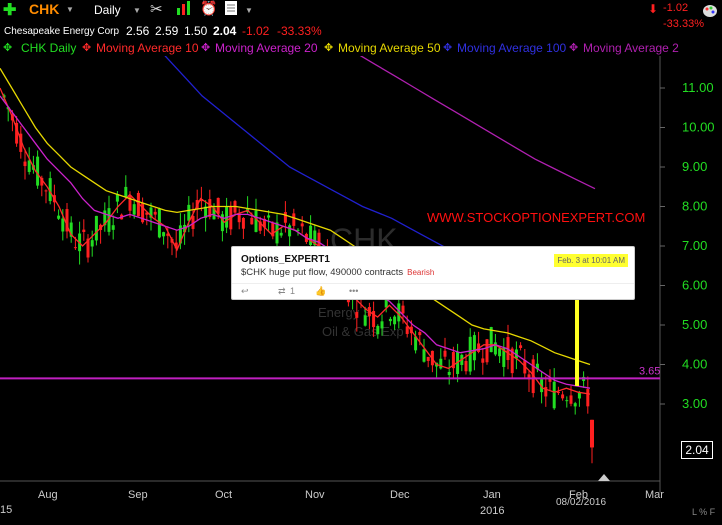  What do you see at coordinates (208, 8) in the screenshot?
I see `alarm-icon: ⏰` at bounding box center [208, 8].